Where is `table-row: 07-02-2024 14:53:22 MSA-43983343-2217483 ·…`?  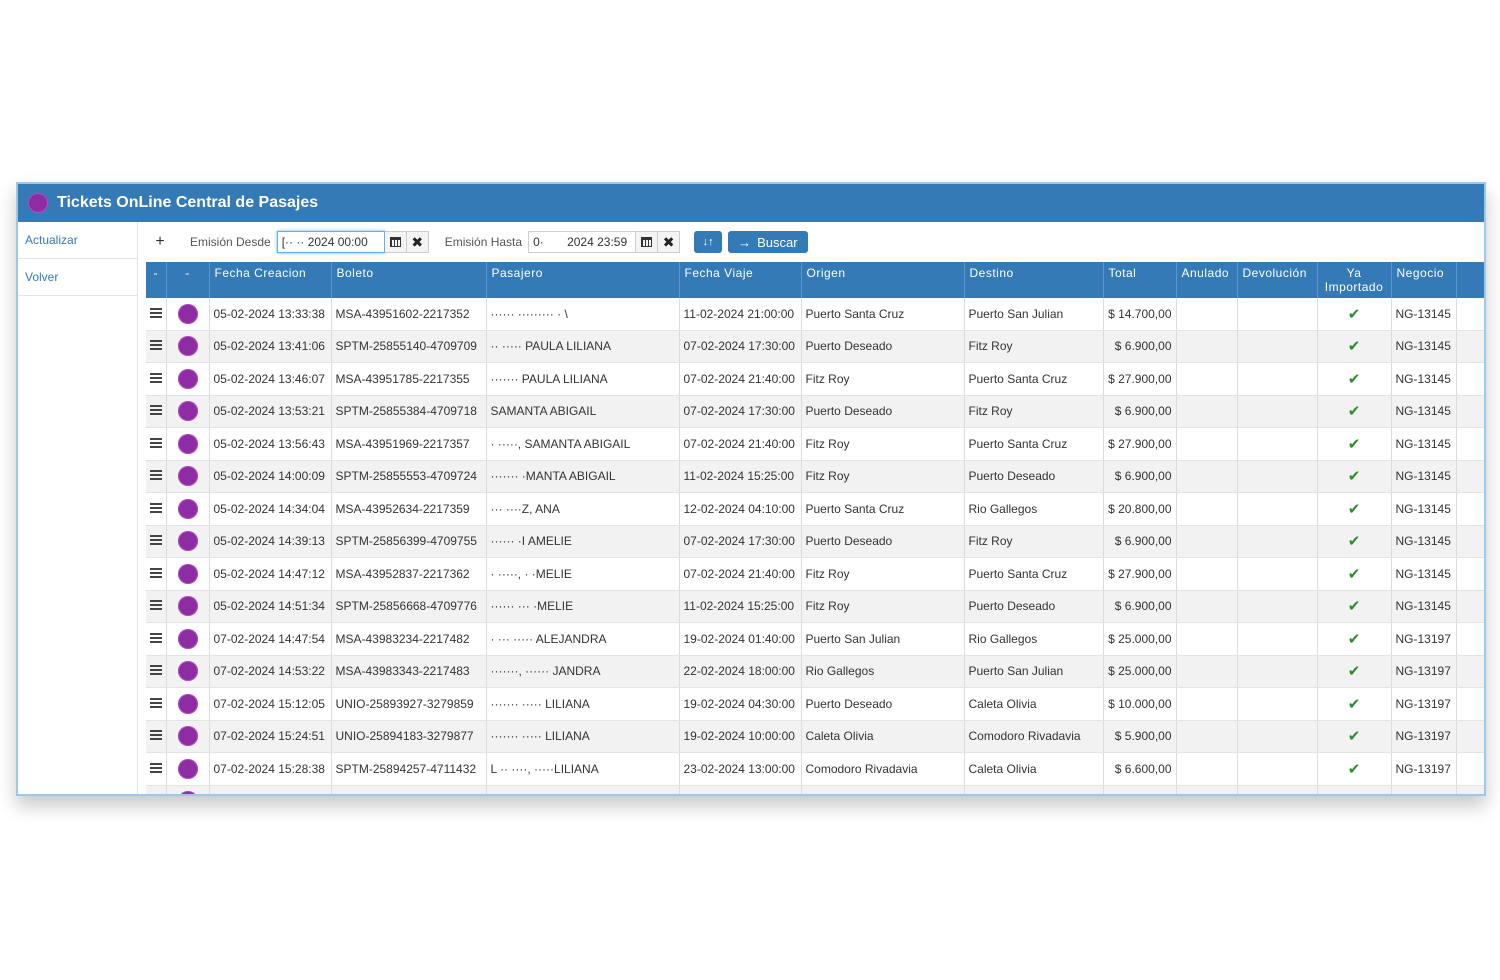
table-row: 07-02-2024 14:53:22 MSA-43983343-2217483 ·… is located at coordinates (815, 671).